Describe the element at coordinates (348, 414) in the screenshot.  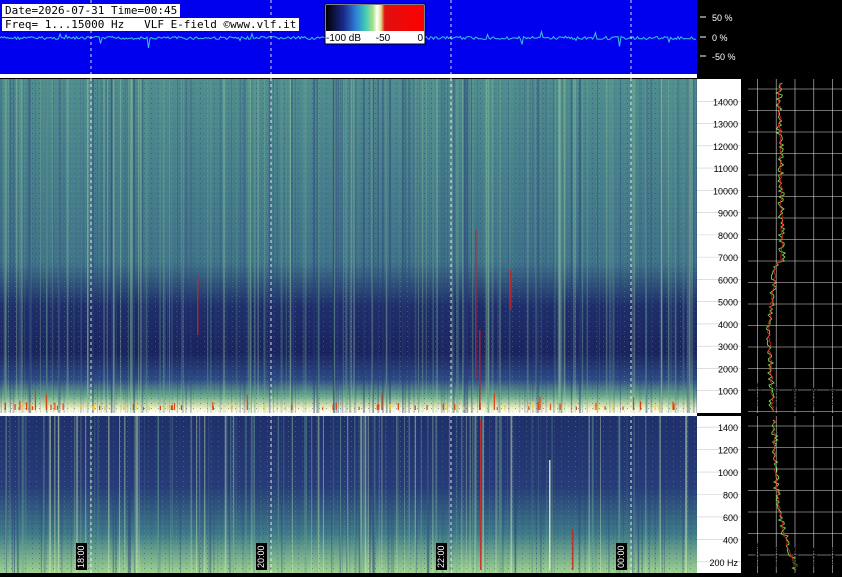
I see `spectrogram-divider` at that location.